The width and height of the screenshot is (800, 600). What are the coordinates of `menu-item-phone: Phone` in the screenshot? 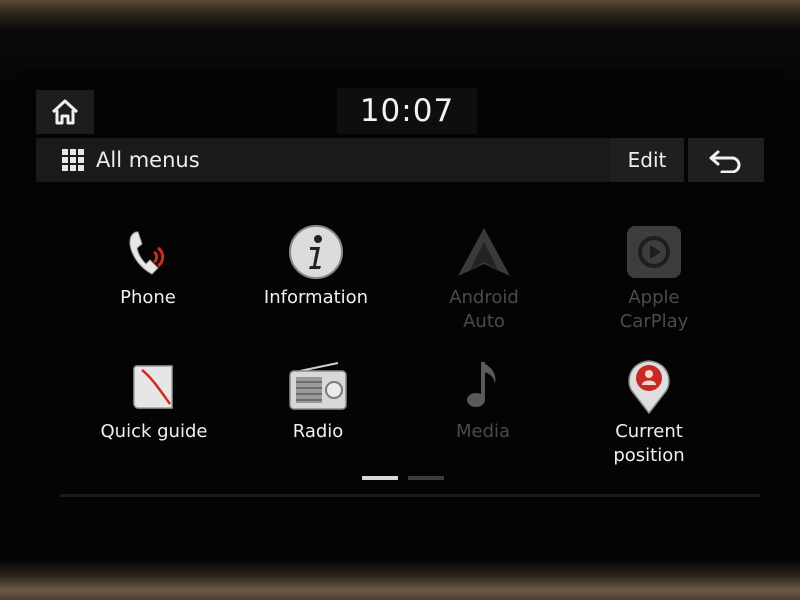 It's located at (148, 282).